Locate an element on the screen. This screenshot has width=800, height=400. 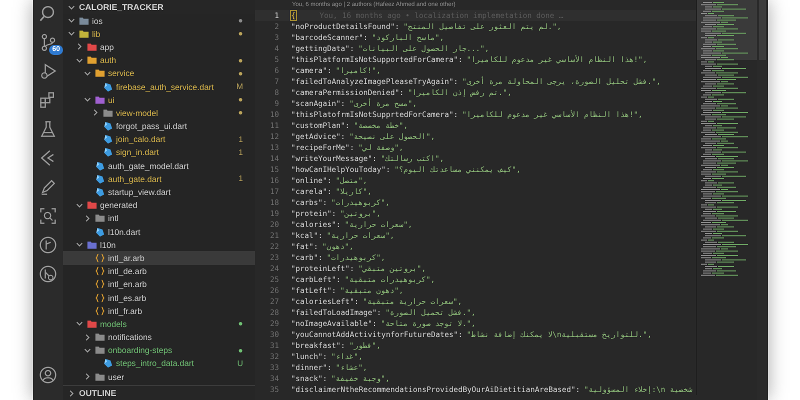
minimap-drawing is located at coordinates (726, 197).